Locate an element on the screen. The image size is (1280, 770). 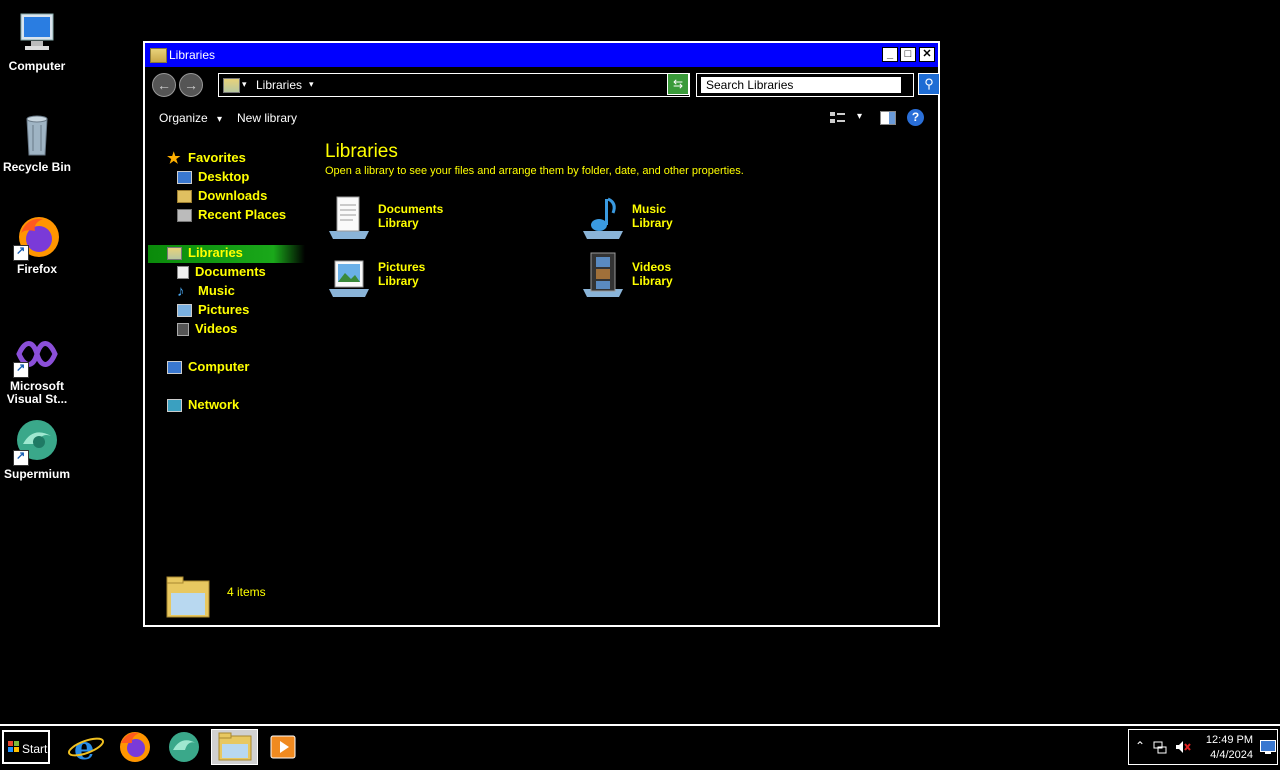
clock: 12:49 PM 4/4/2024 is located at coordinates (1227, 748).